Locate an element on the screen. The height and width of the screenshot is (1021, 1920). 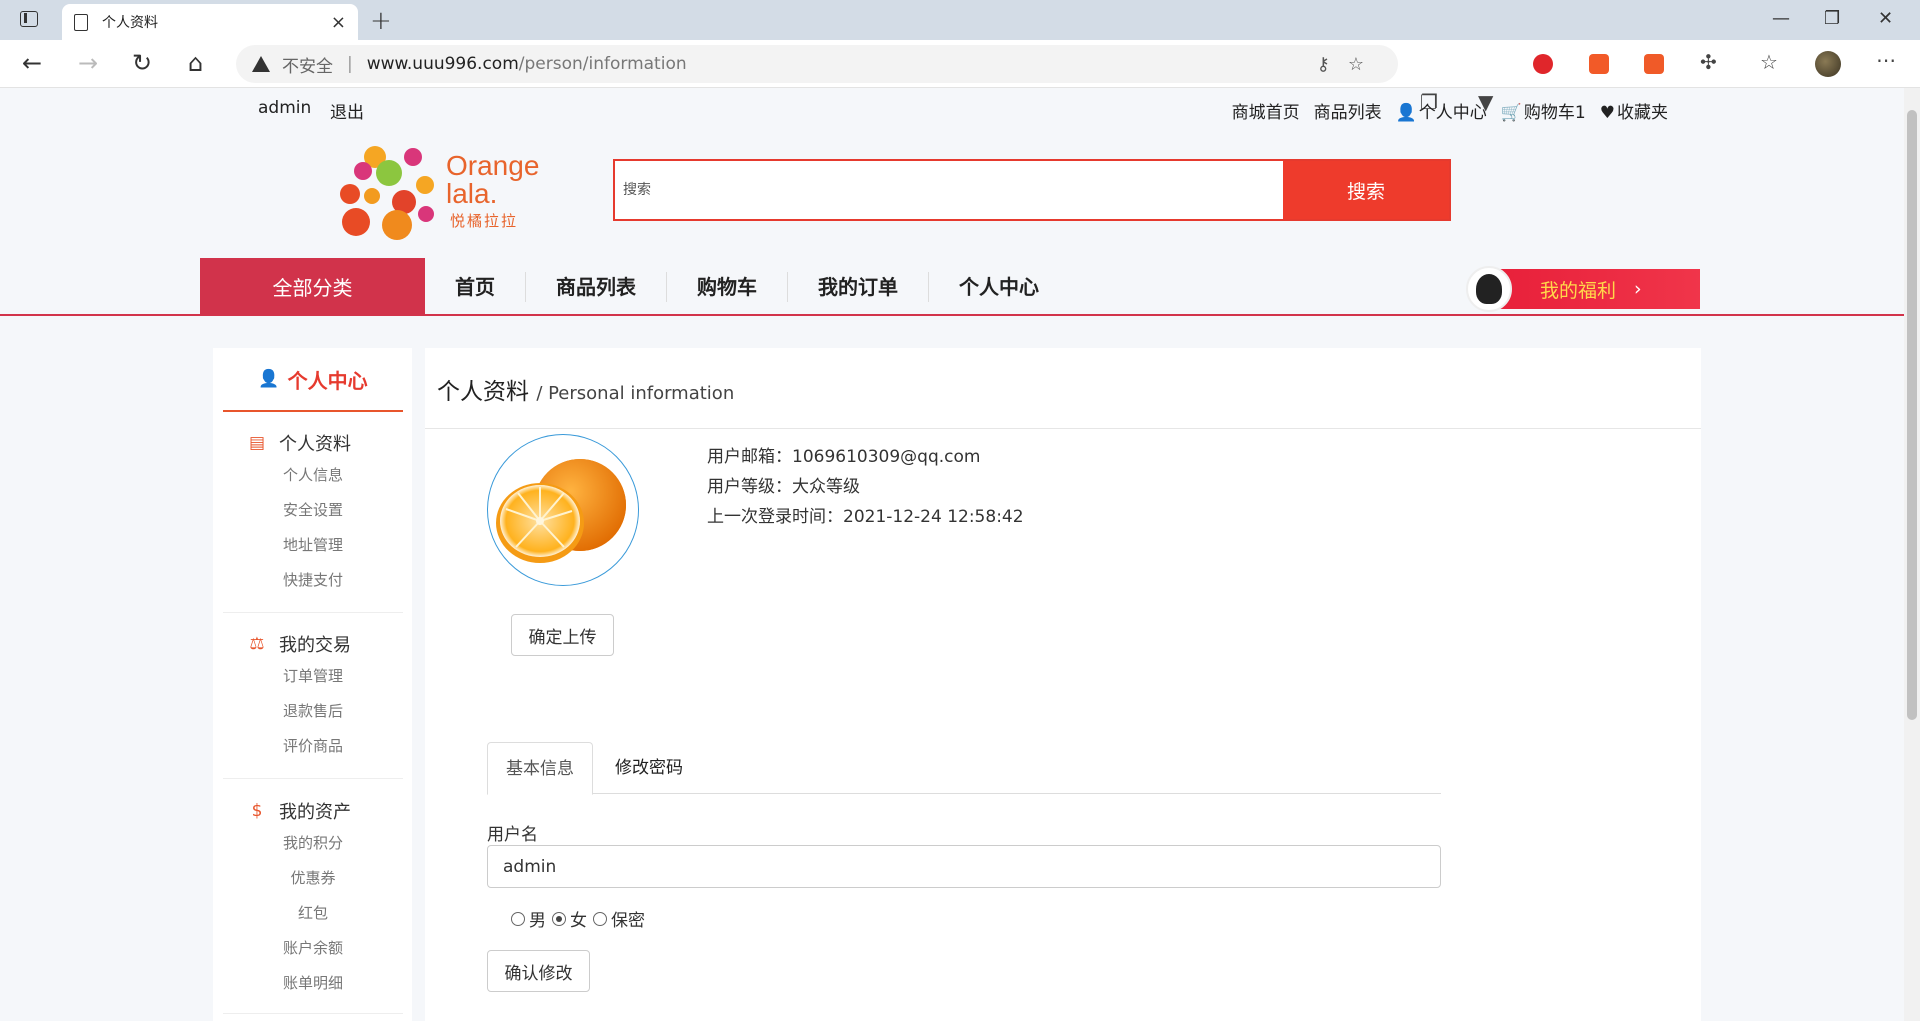
sidebar-group-title: ⚖ 我的交易 is located at coordinates (313, 644).